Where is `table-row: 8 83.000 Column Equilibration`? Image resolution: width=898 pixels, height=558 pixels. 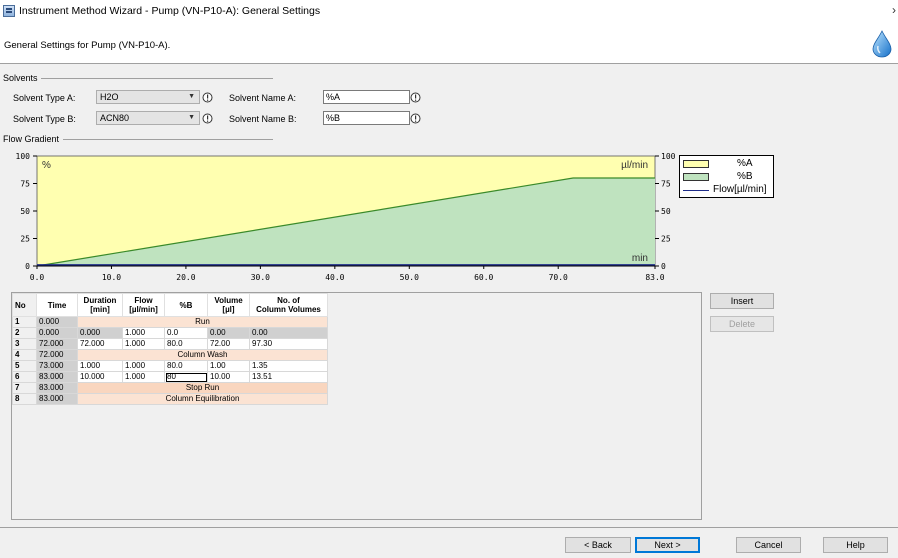
table-row: 8 83.000 Column Equilibration is located at coordinates (170, 399).